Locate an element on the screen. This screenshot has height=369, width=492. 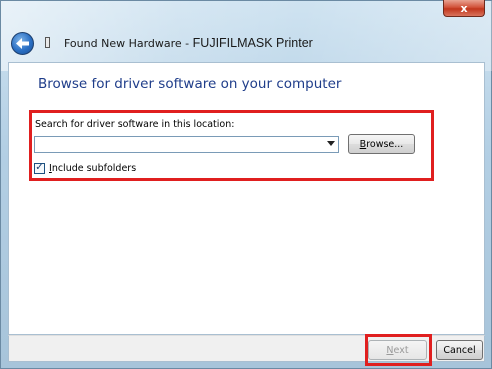
include-subfolders-checkbox: ✓ is located at coordinates (39, 168).